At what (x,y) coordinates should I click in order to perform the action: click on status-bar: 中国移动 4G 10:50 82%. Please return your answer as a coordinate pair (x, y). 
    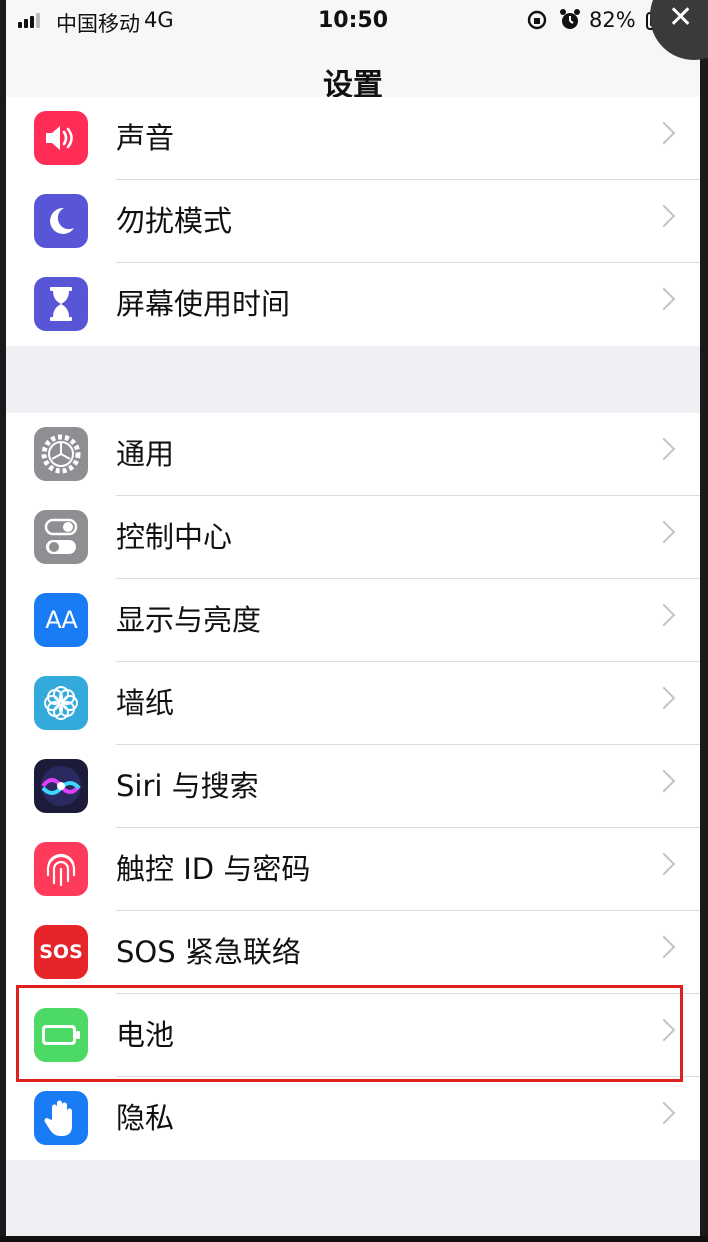
    Looking at the image, I should click on (353, 22).